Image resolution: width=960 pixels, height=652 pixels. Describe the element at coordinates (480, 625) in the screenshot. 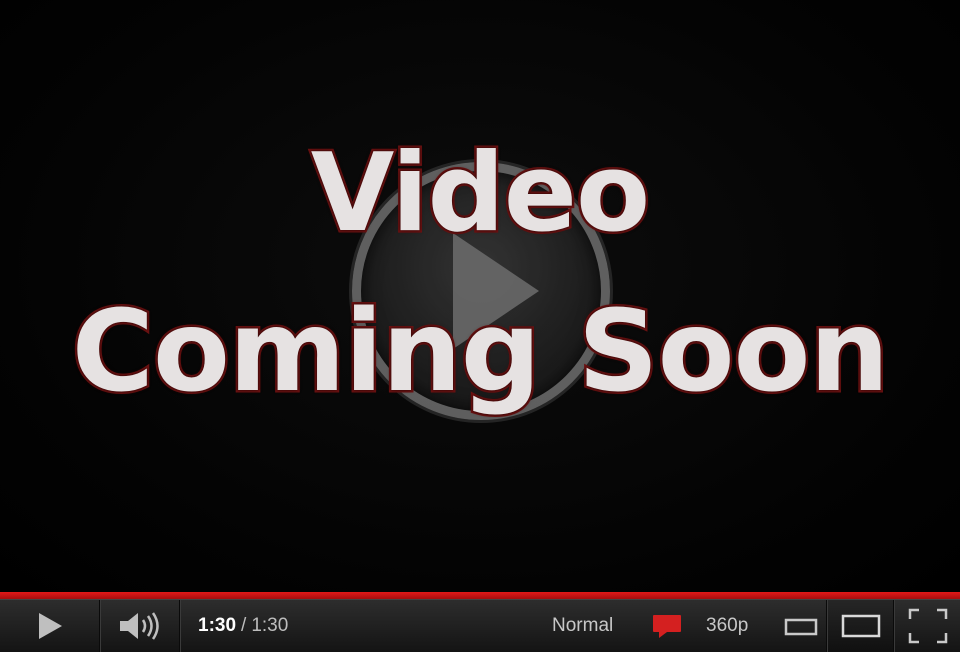

I see `control-bar: 1:30 / 1:30 Normal 360p` at that location.